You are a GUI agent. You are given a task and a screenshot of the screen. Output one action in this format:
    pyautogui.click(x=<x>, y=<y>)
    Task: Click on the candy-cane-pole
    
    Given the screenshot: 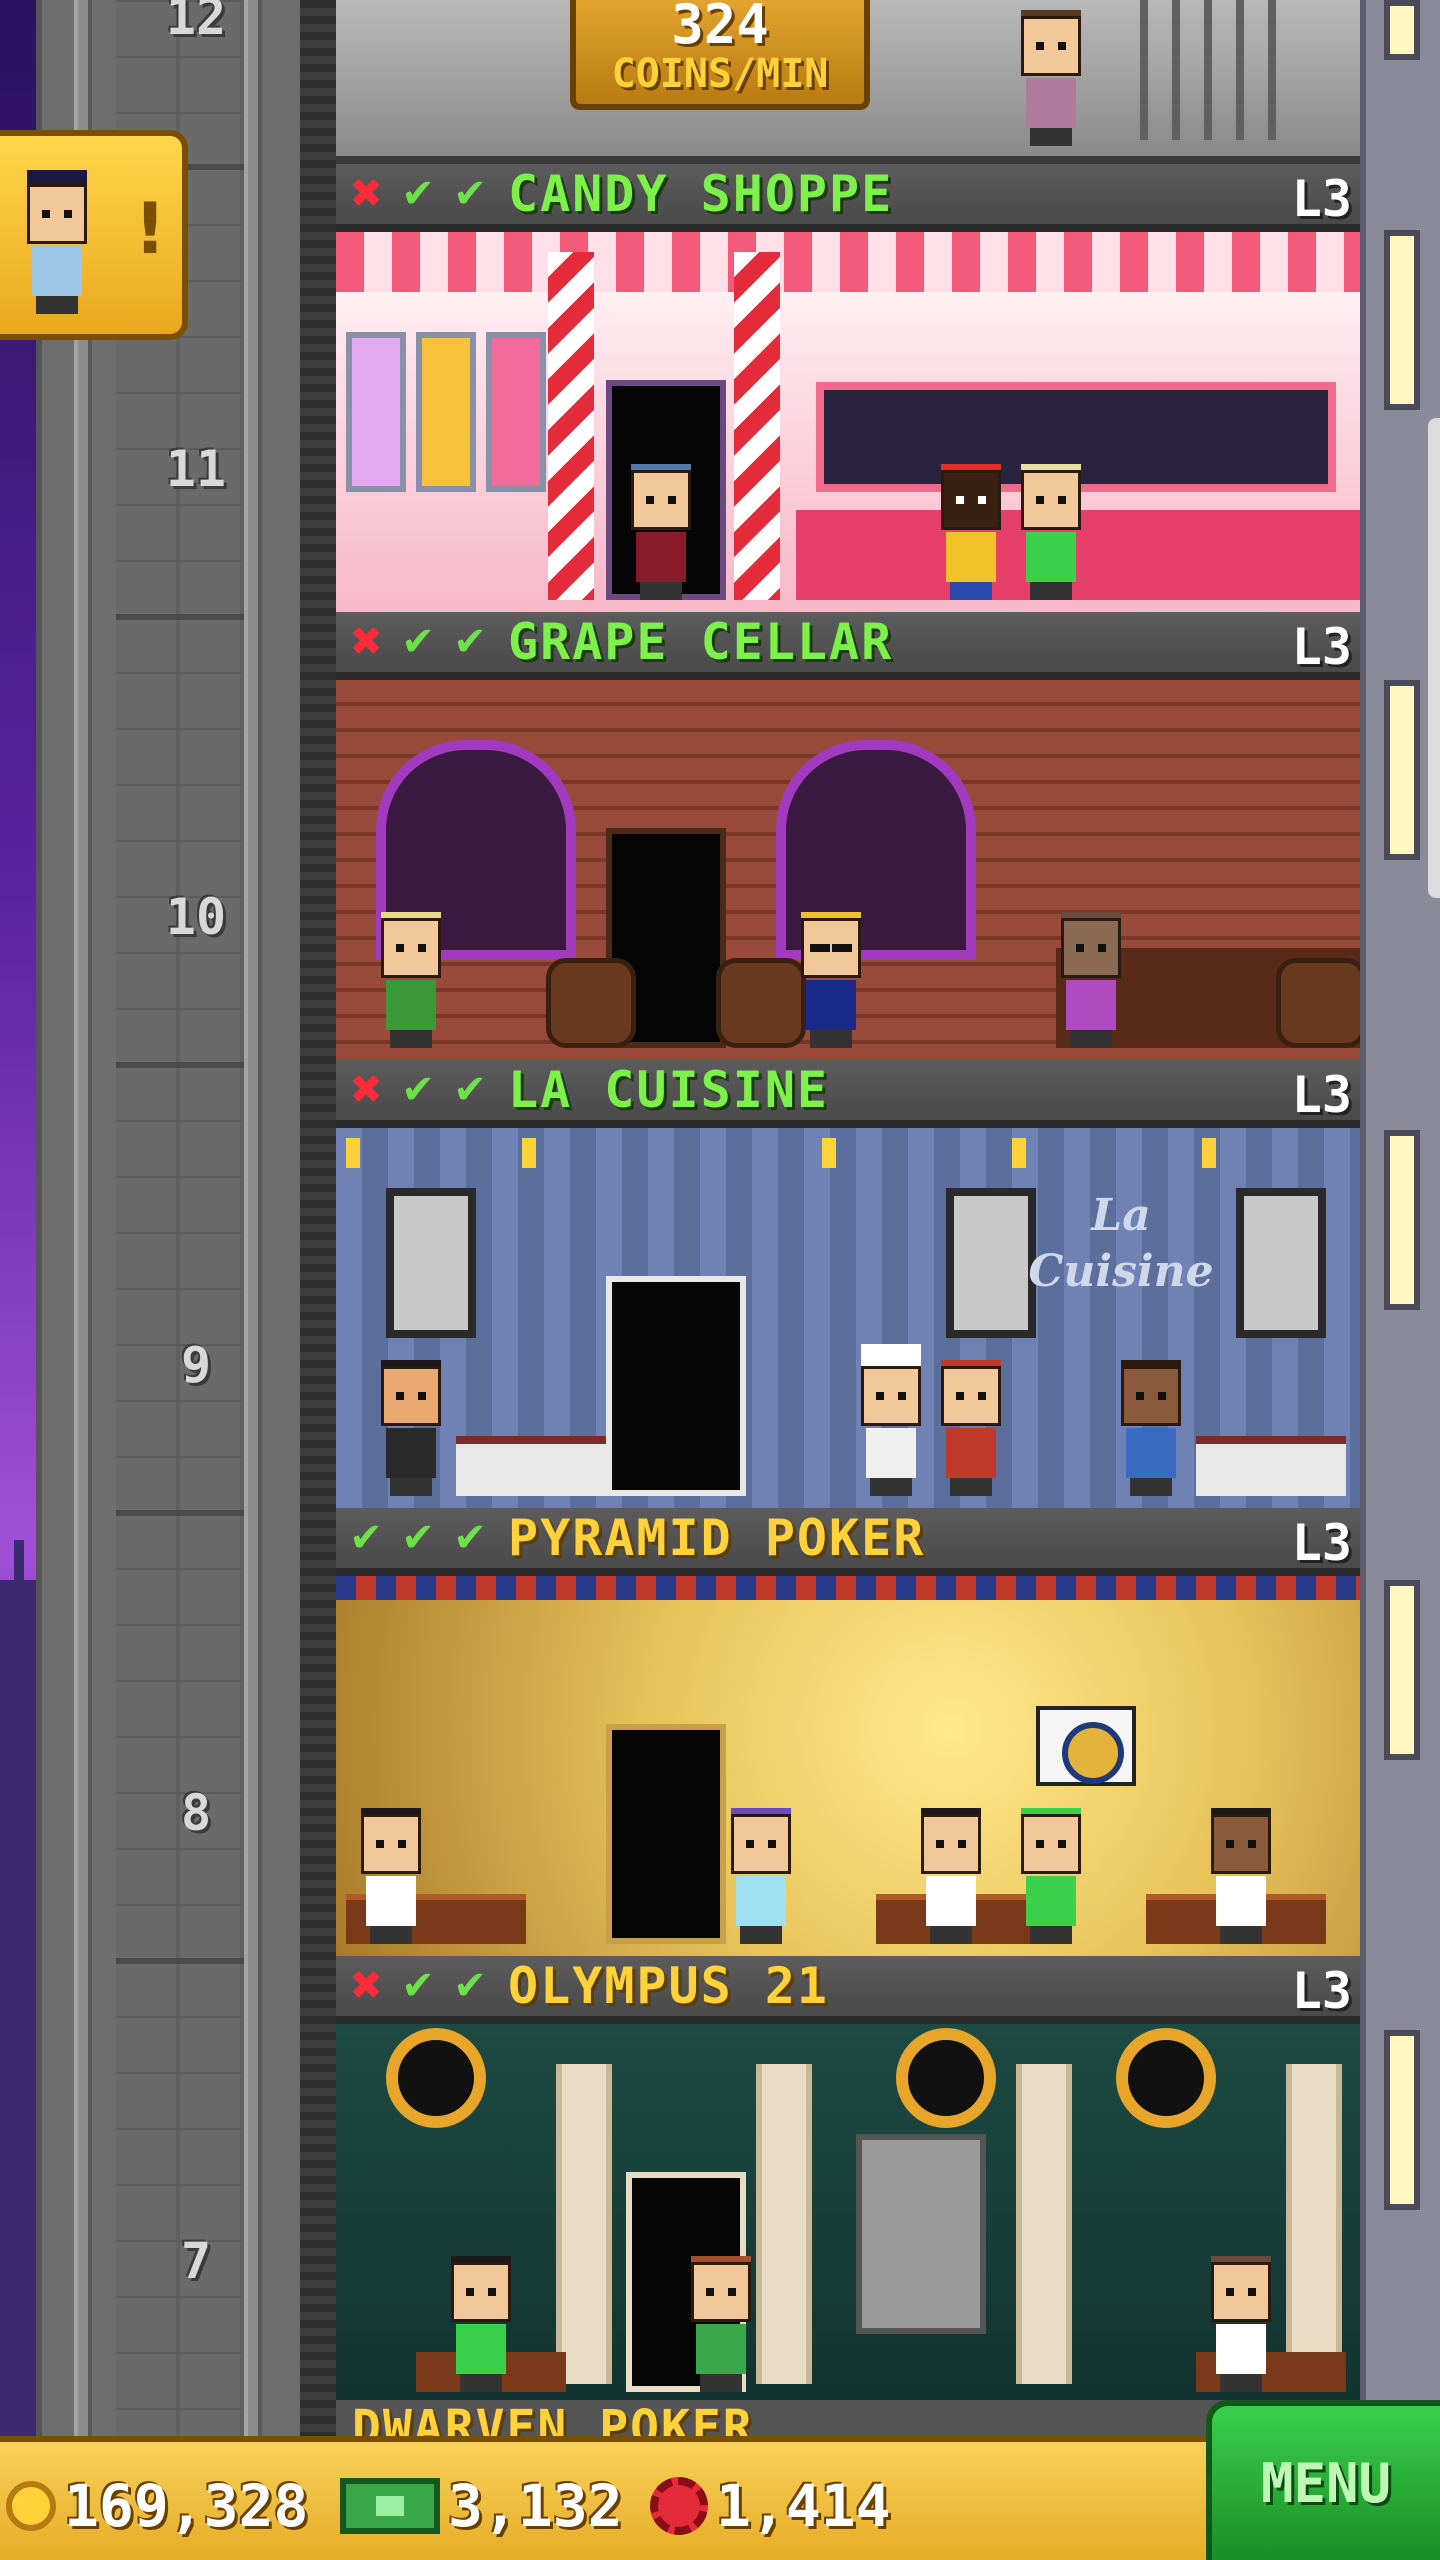 What is the action you would take?
    pyautogui.click(x=757, y=426)
    